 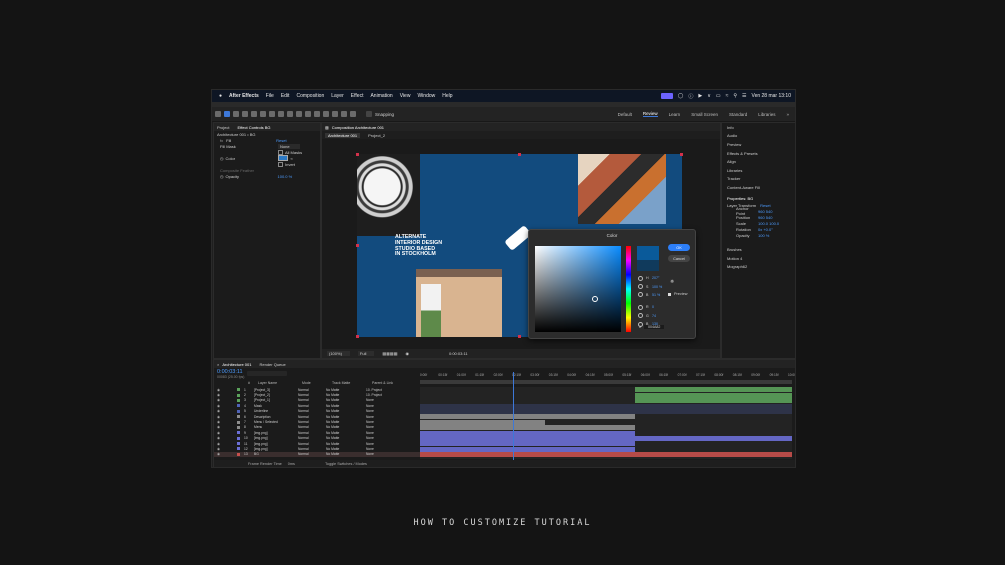 I want to click on cancel-button: Cancel, so click(x=679, y=258).